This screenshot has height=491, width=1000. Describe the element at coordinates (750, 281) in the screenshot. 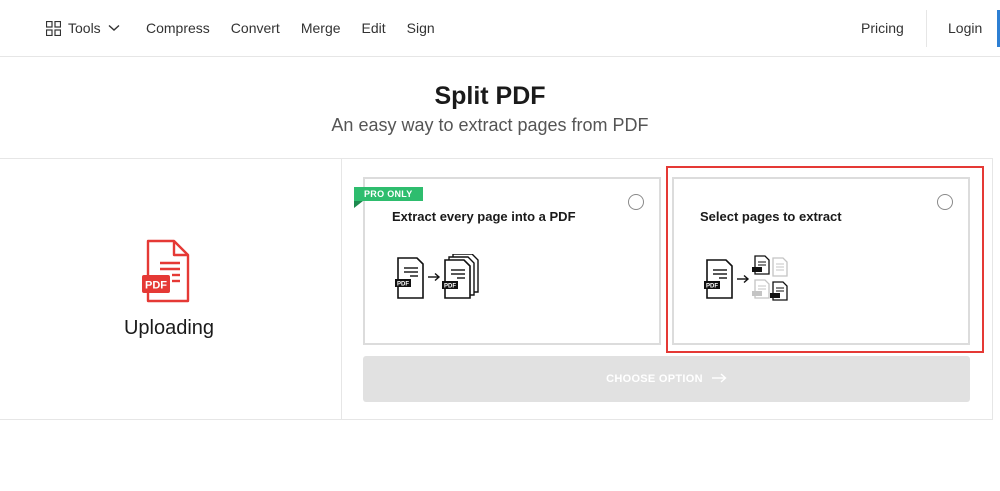

I see `select-pages-icon: PDF` at that location.